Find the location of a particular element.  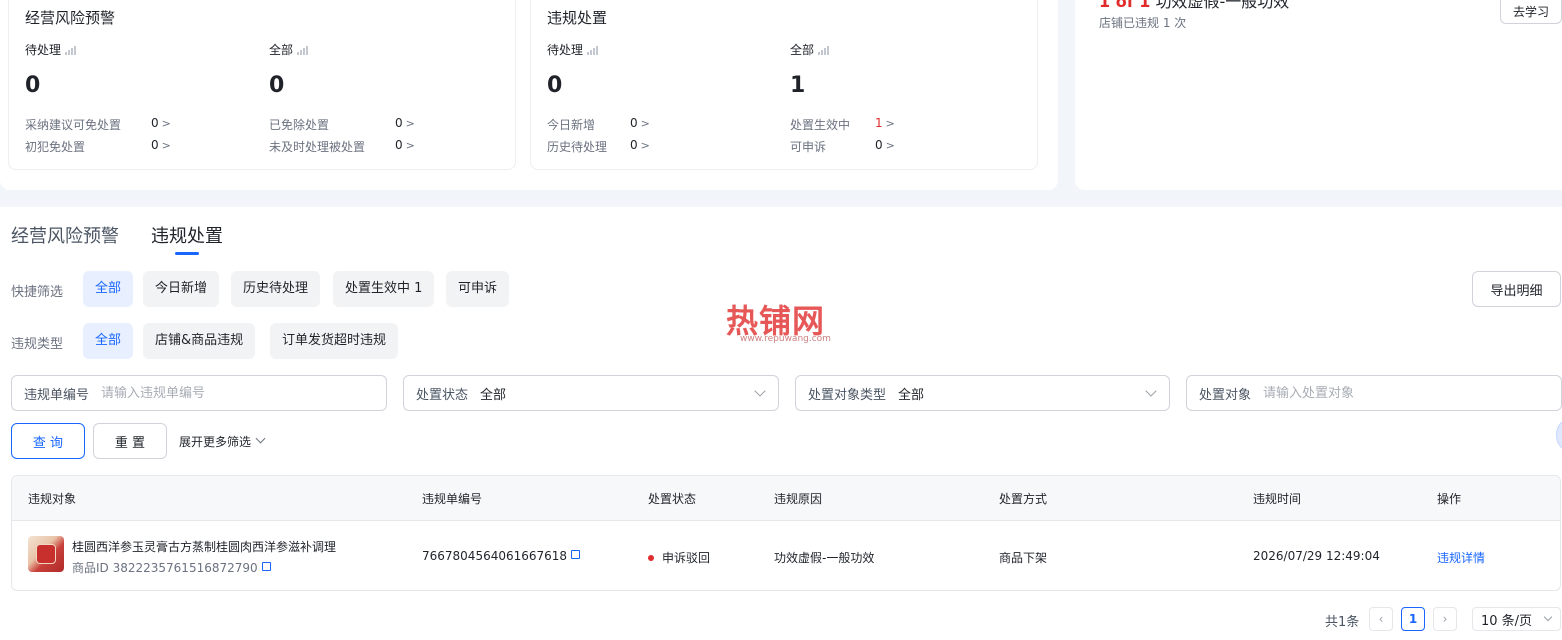

object-field: 处置对象 is located at coordinates (1374, 393).